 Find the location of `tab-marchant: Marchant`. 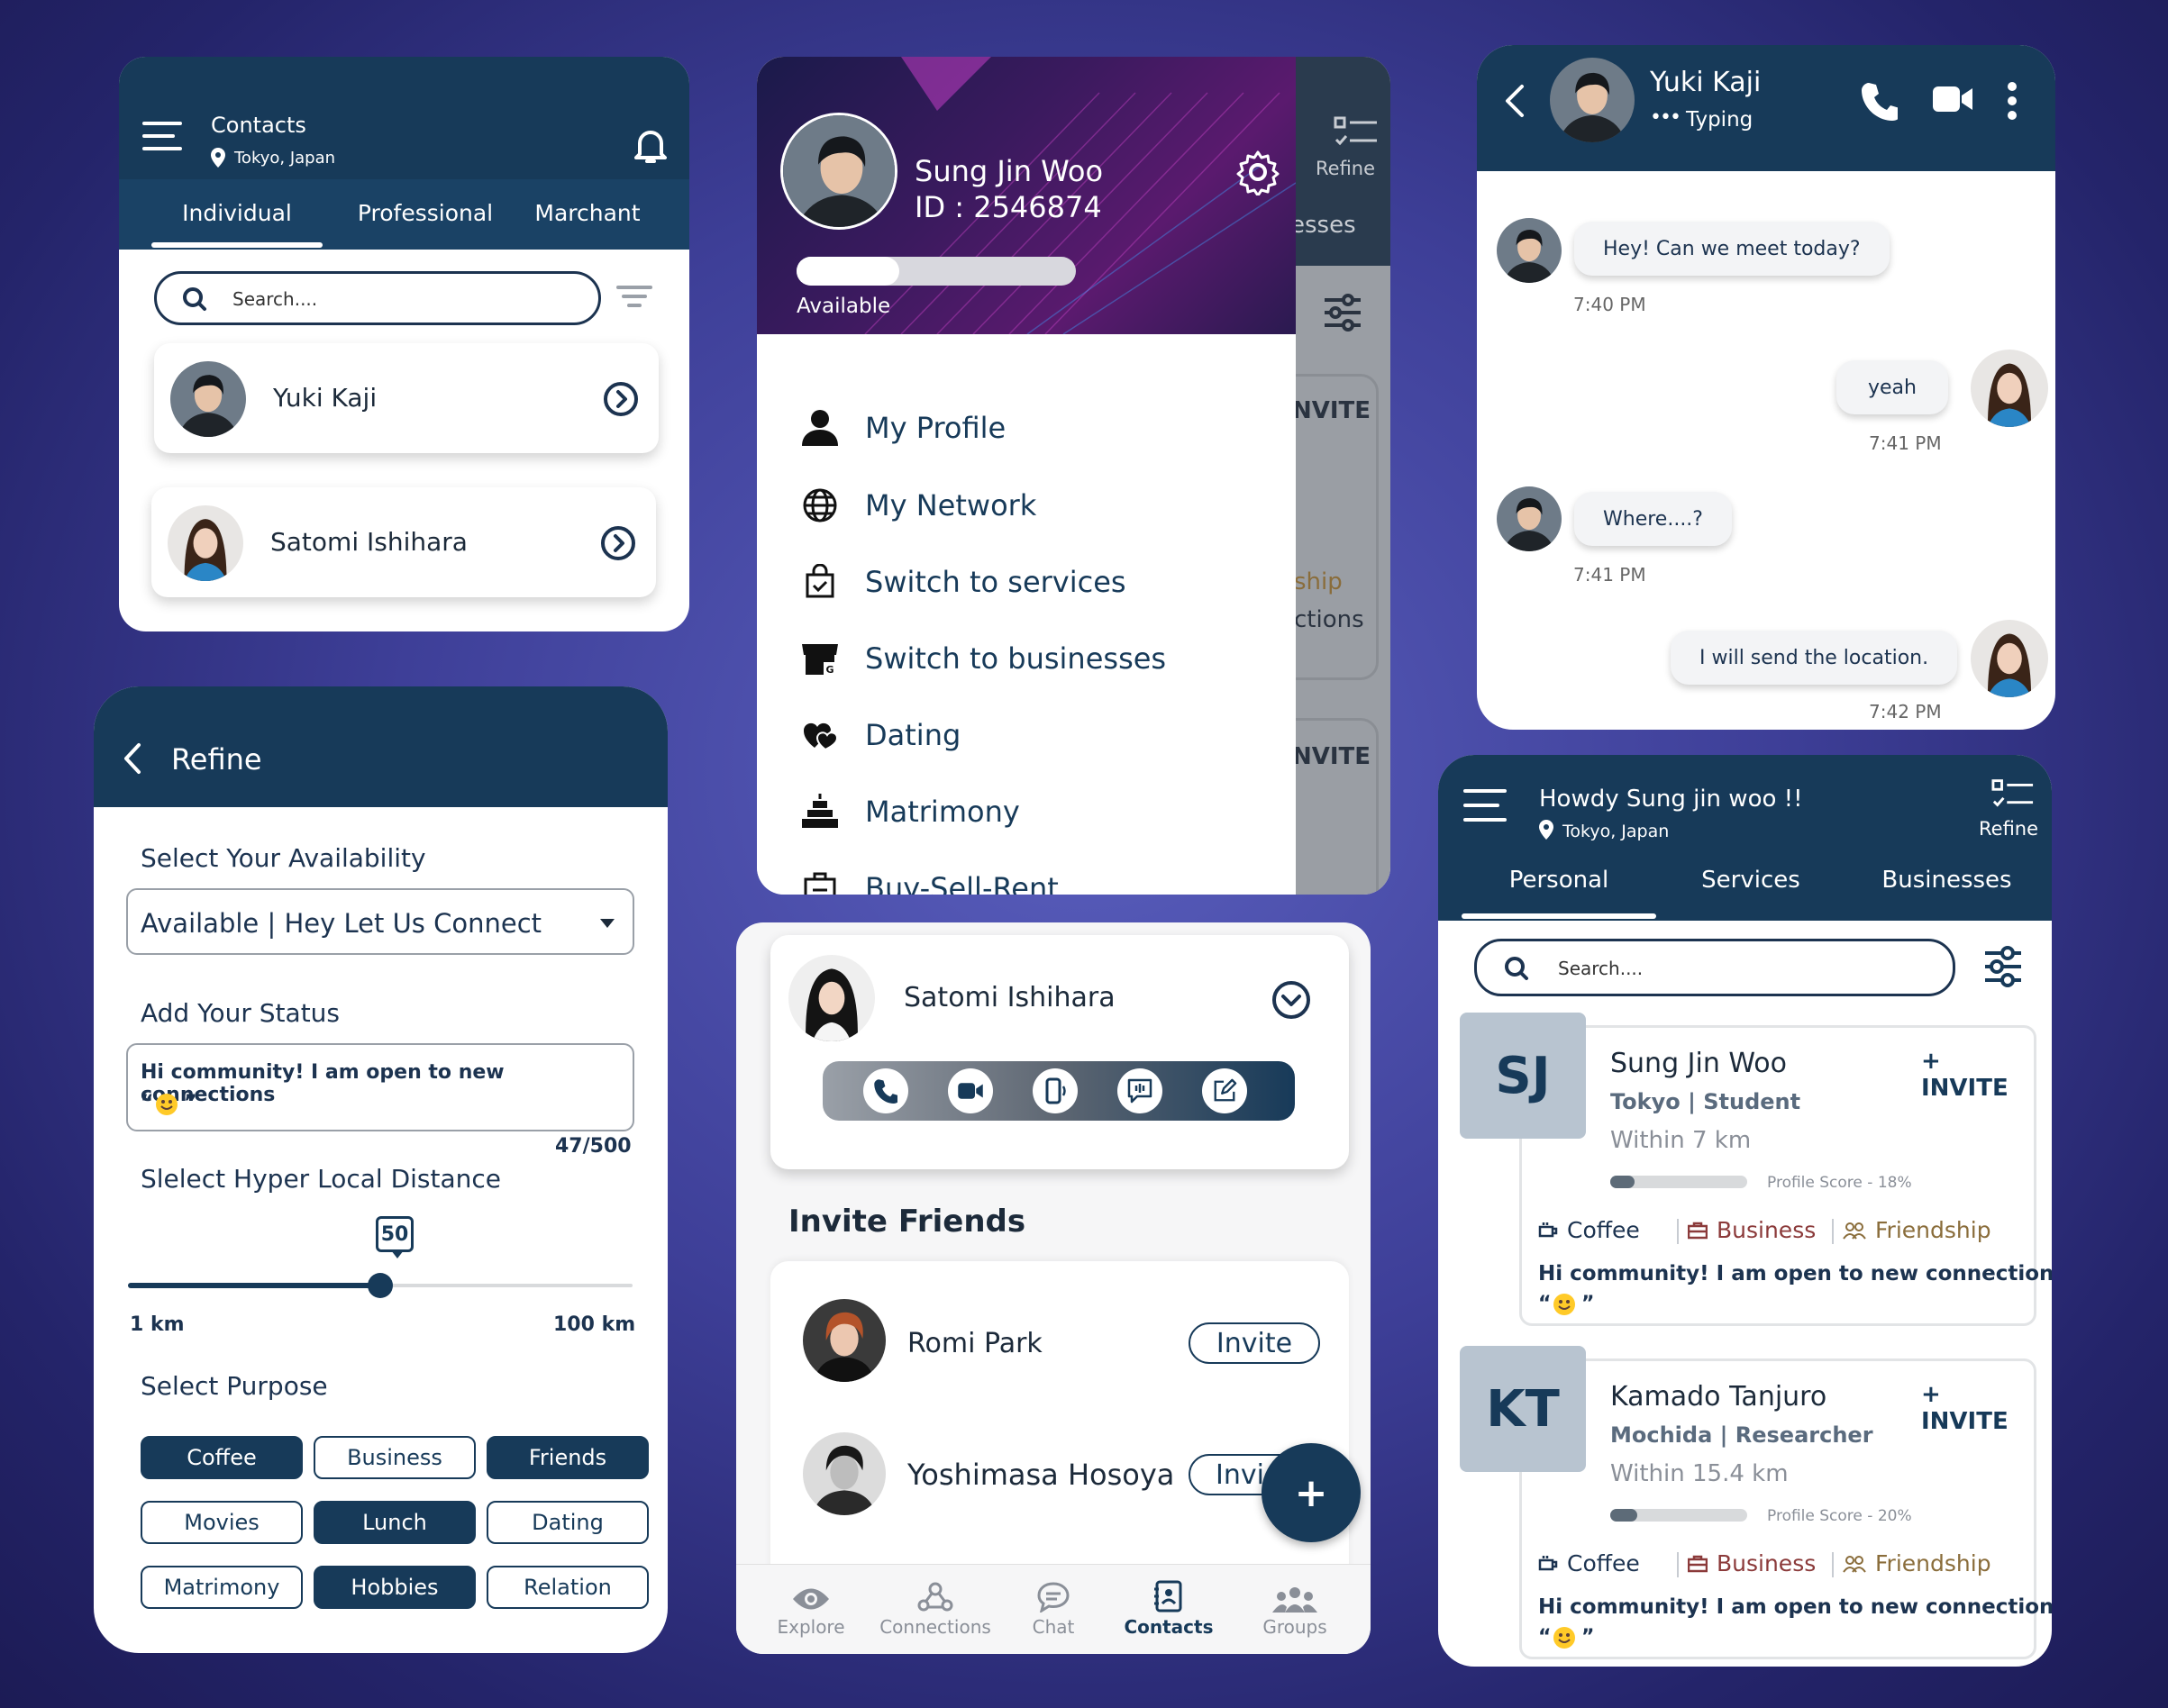

tab-marchant: Marchant is located at coordinates (587, 213).